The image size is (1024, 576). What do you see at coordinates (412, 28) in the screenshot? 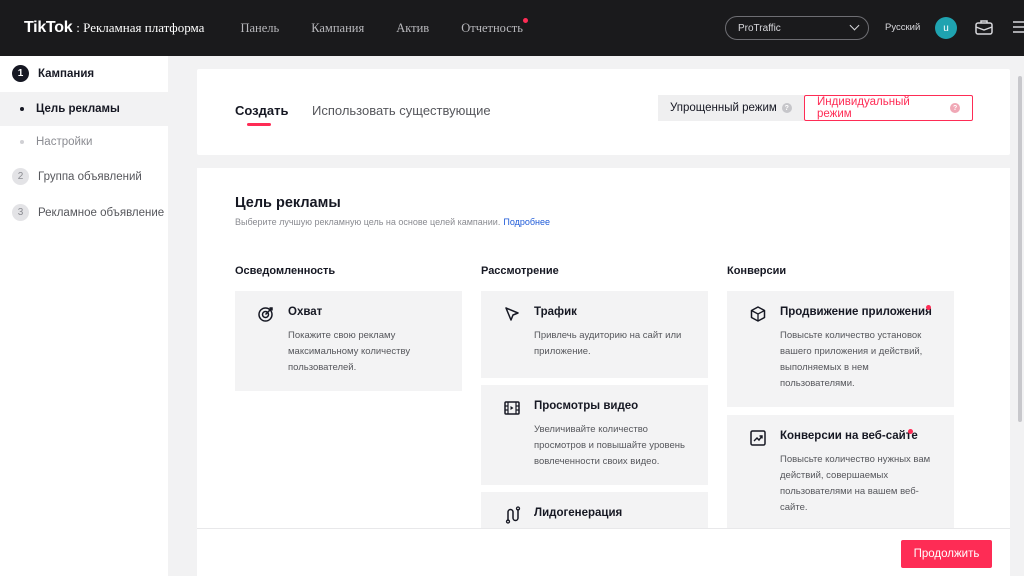
I see `nav-assets: Актив` at bounding box center [412, 28].